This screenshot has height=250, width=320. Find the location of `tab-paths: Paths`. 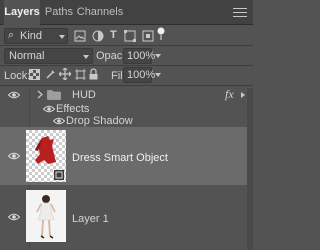

tab-paths: Paths is located at coordinates (59, 12).